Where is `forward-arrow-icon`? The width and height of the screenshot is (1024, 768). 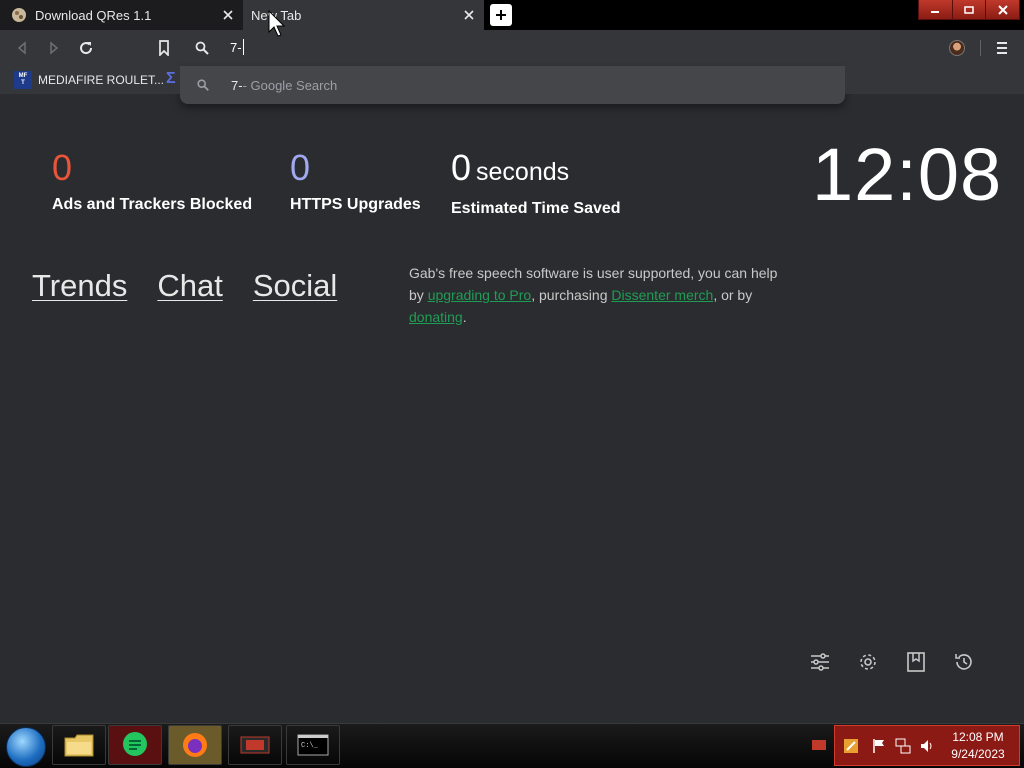 forward-arrow-icon is located at coordinates (54, 48).